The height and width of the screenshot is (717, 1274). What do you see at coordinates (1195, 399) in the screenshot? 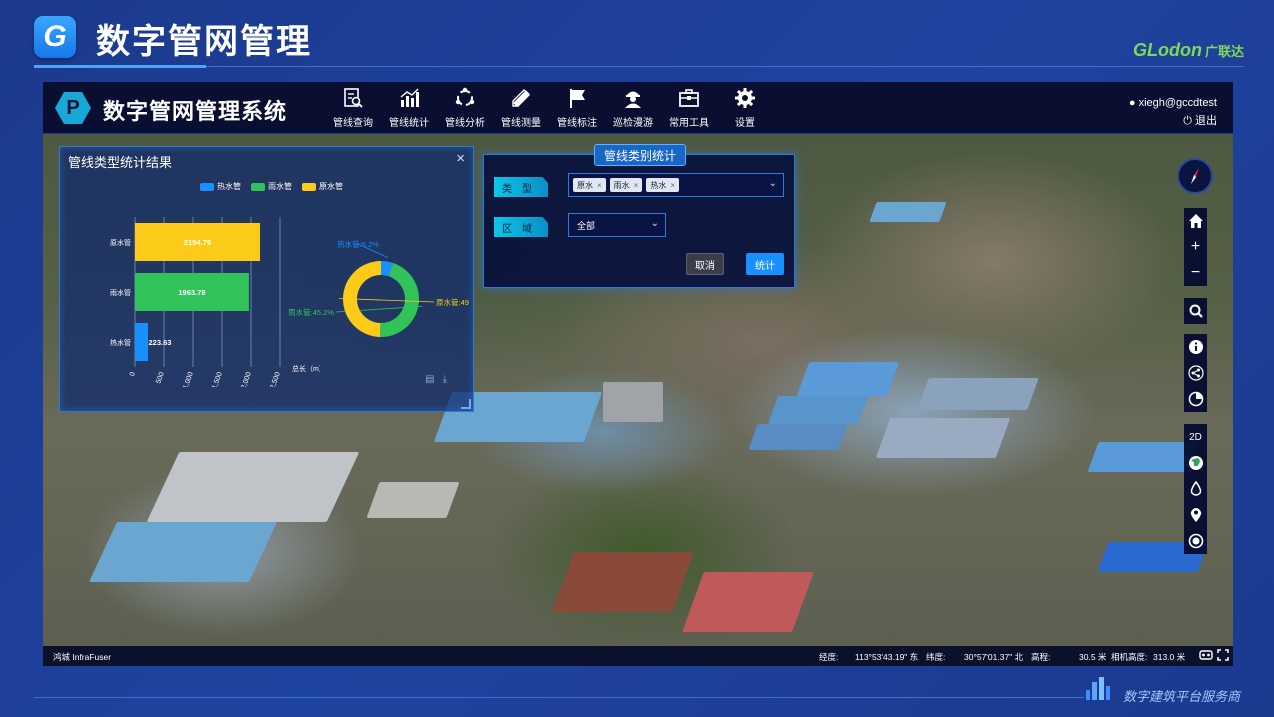
I see `pie-chart-icon` at bounding box center [1195, 399].